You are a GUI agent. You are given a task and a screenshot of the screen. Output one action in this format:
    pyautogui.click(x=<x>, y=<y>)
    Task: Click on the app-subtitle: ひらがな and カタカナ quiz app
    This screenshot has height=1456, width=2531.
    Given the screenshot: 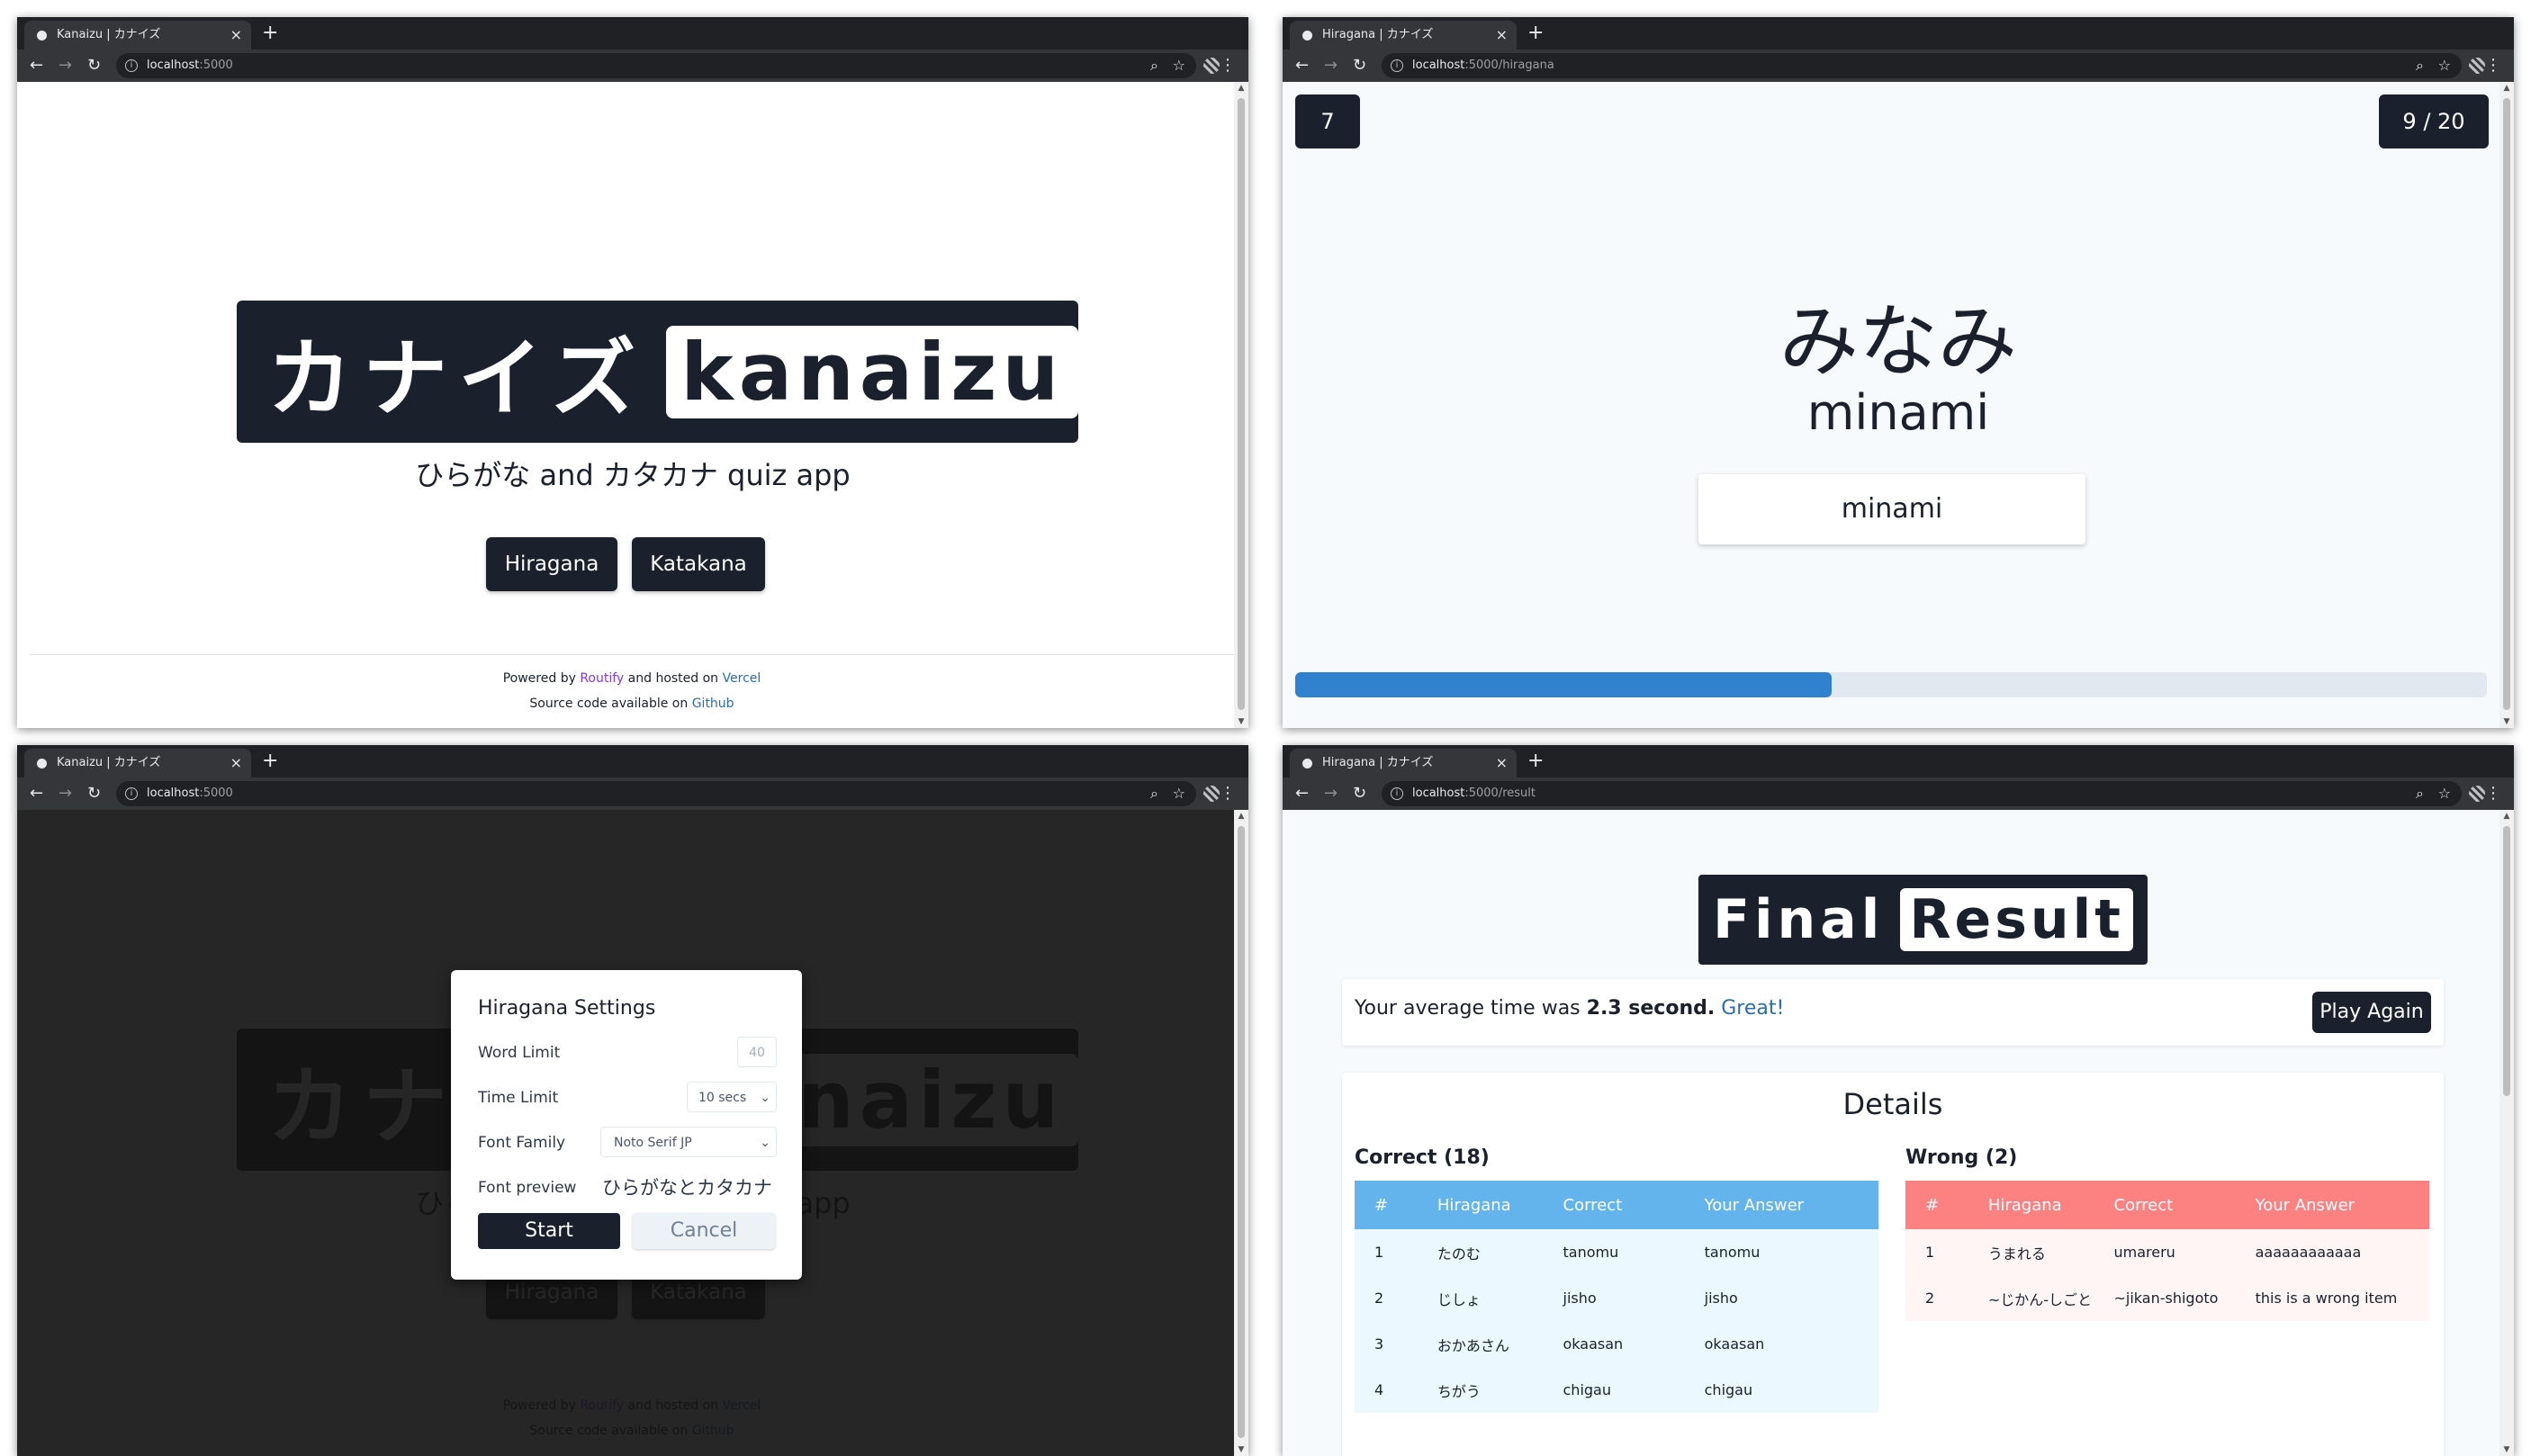 What is the action you would take?
    pyautogui.click(x=633, y=475)
    